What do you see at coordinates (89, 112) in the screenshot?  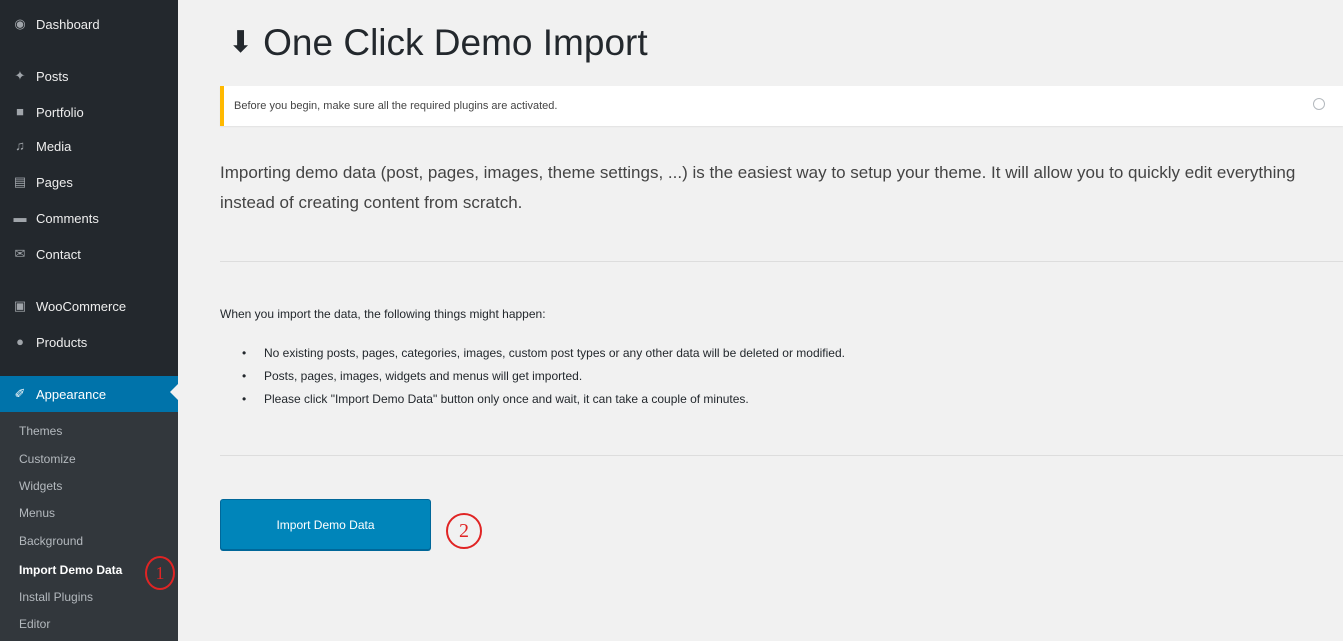 I see `sidebar-item-portfolio: ■ Portfolio` at bounding box center [89, 112].